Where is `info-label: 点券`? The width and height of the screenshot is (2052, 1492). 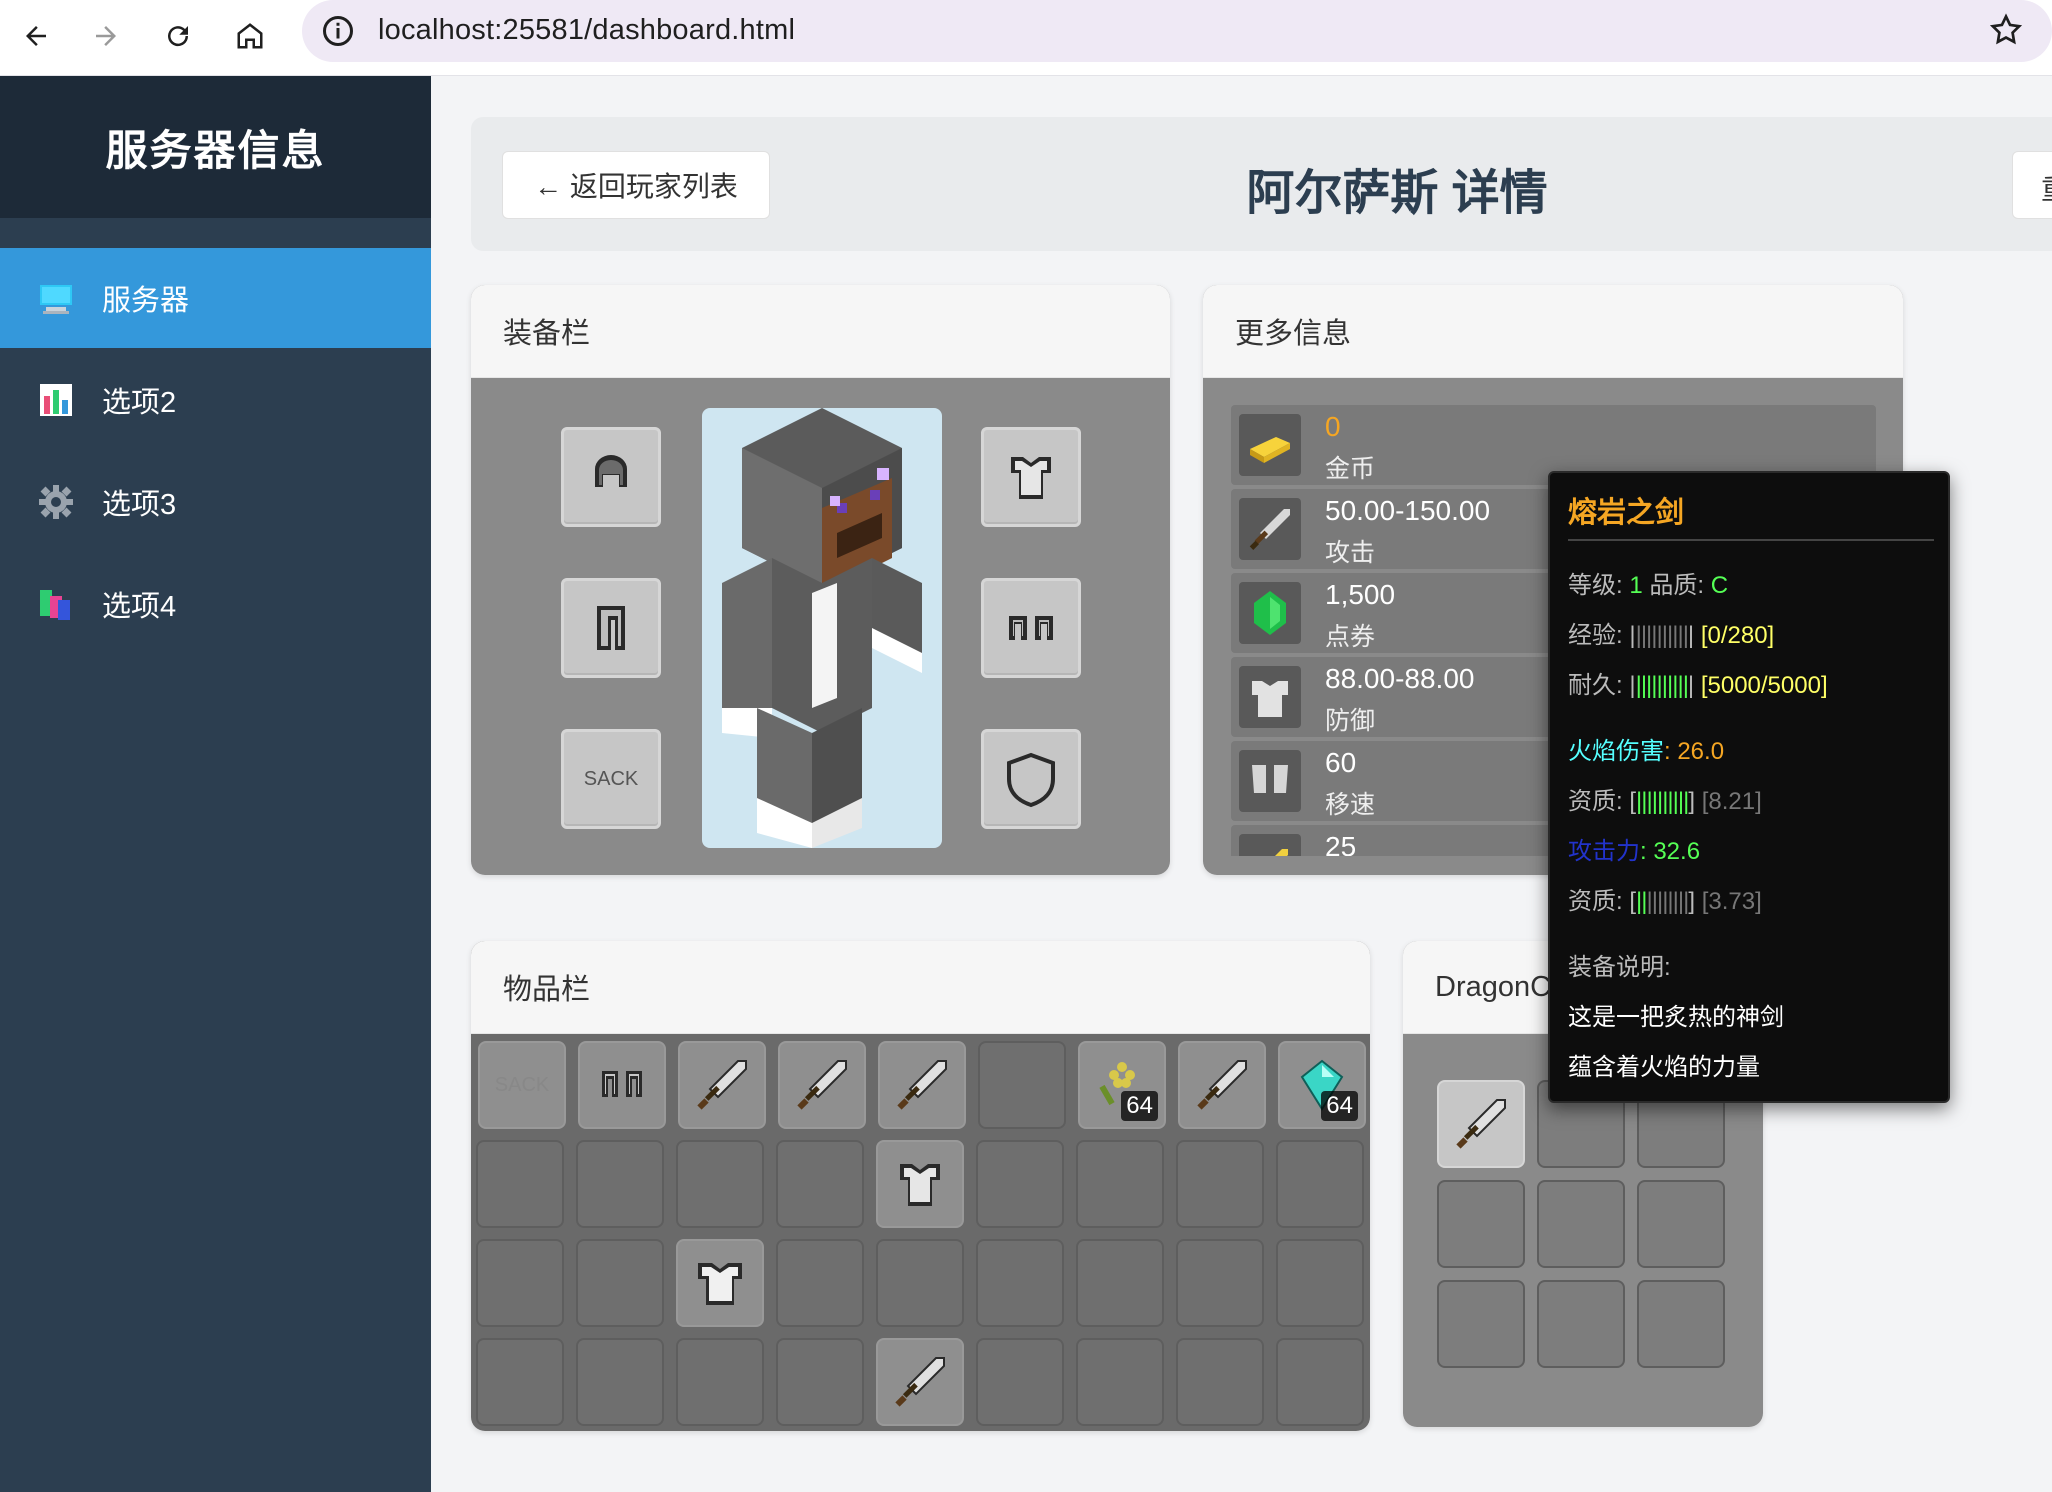
info-label: 点券 is located at coordinates (1350, 637).